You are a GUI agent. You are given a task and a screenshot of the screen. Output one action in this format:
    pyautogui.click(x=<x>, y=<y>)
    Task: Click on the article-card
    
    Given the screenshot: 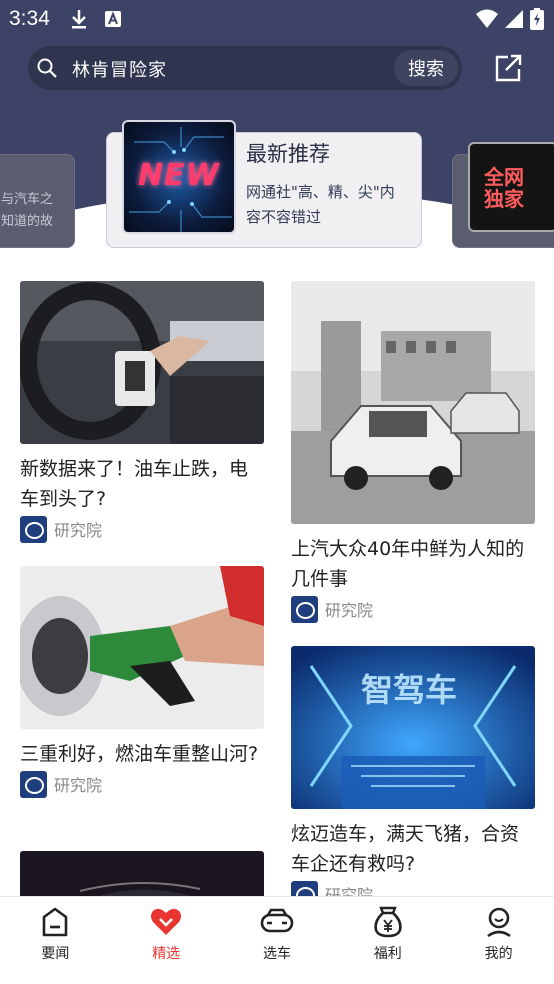 What is the action you would take?
    pyautogui.click(x=142, y=873)
    